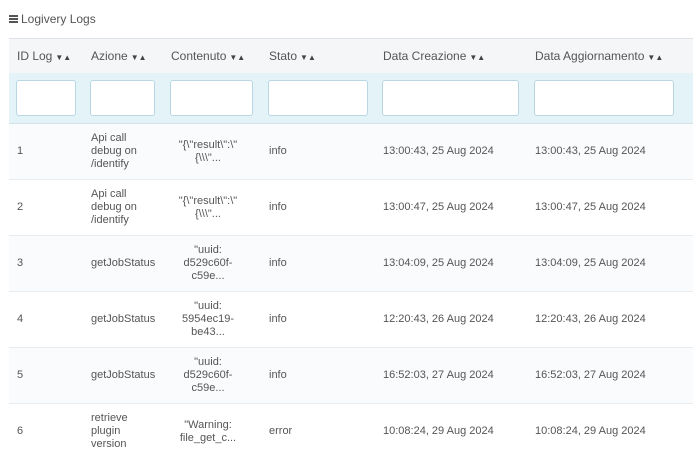 This screenshot has height=455, width=693. Describe the element at coordinates (451, 207) in the screenshot. I see `cell-data-creazione: 13:00:47, 25 Aug 2024` at that location.